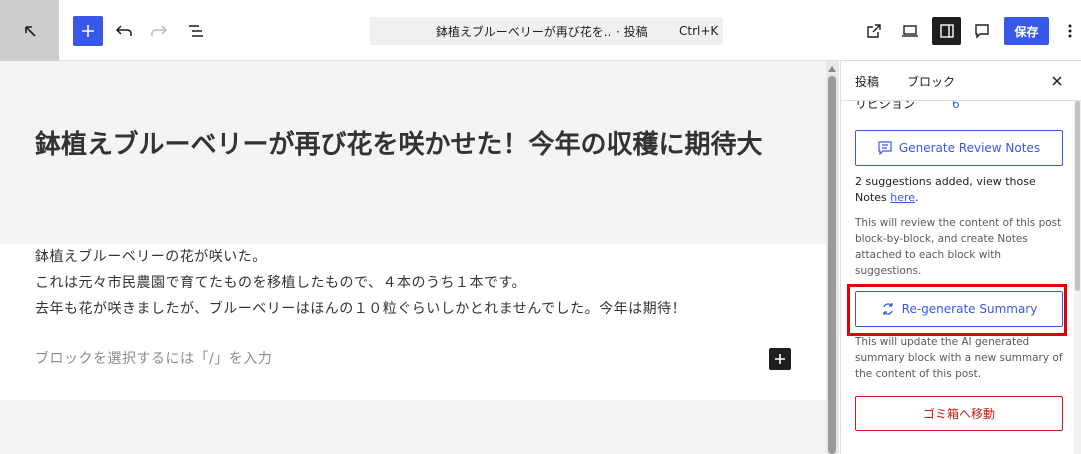  I want to click on arrow-up-left-icon, so click(30, 31).